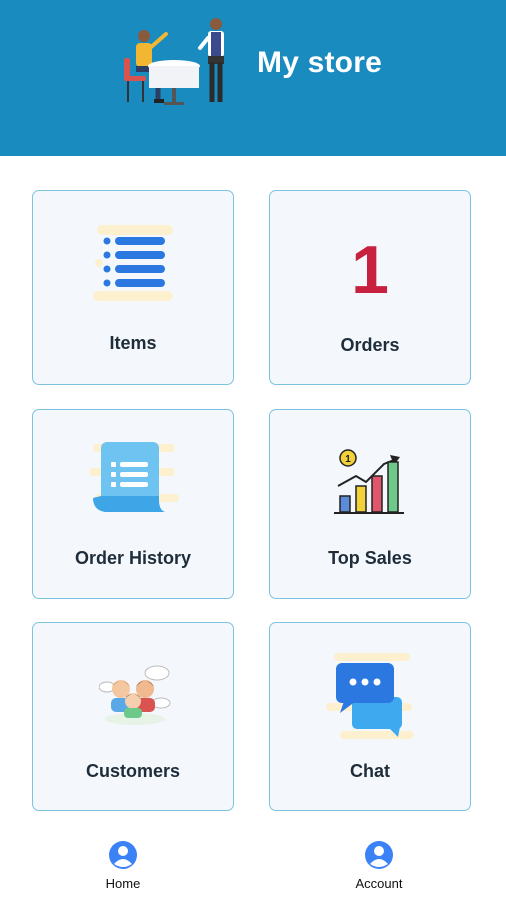 This screenshot has height=900, width=506. What do you see at coordinates (174, 61) in the screenshot?
I see `store-clerk-illustration` at bounding box center [174, 61].